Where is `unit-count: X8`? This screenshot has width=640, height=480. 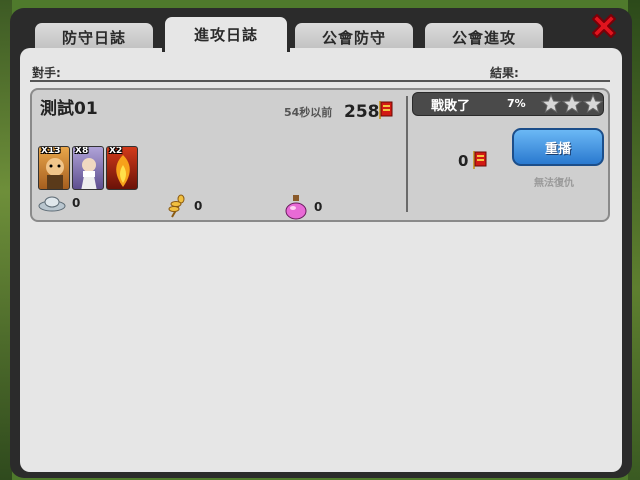 unit-count: X8 is located at coordinates (82, 151).